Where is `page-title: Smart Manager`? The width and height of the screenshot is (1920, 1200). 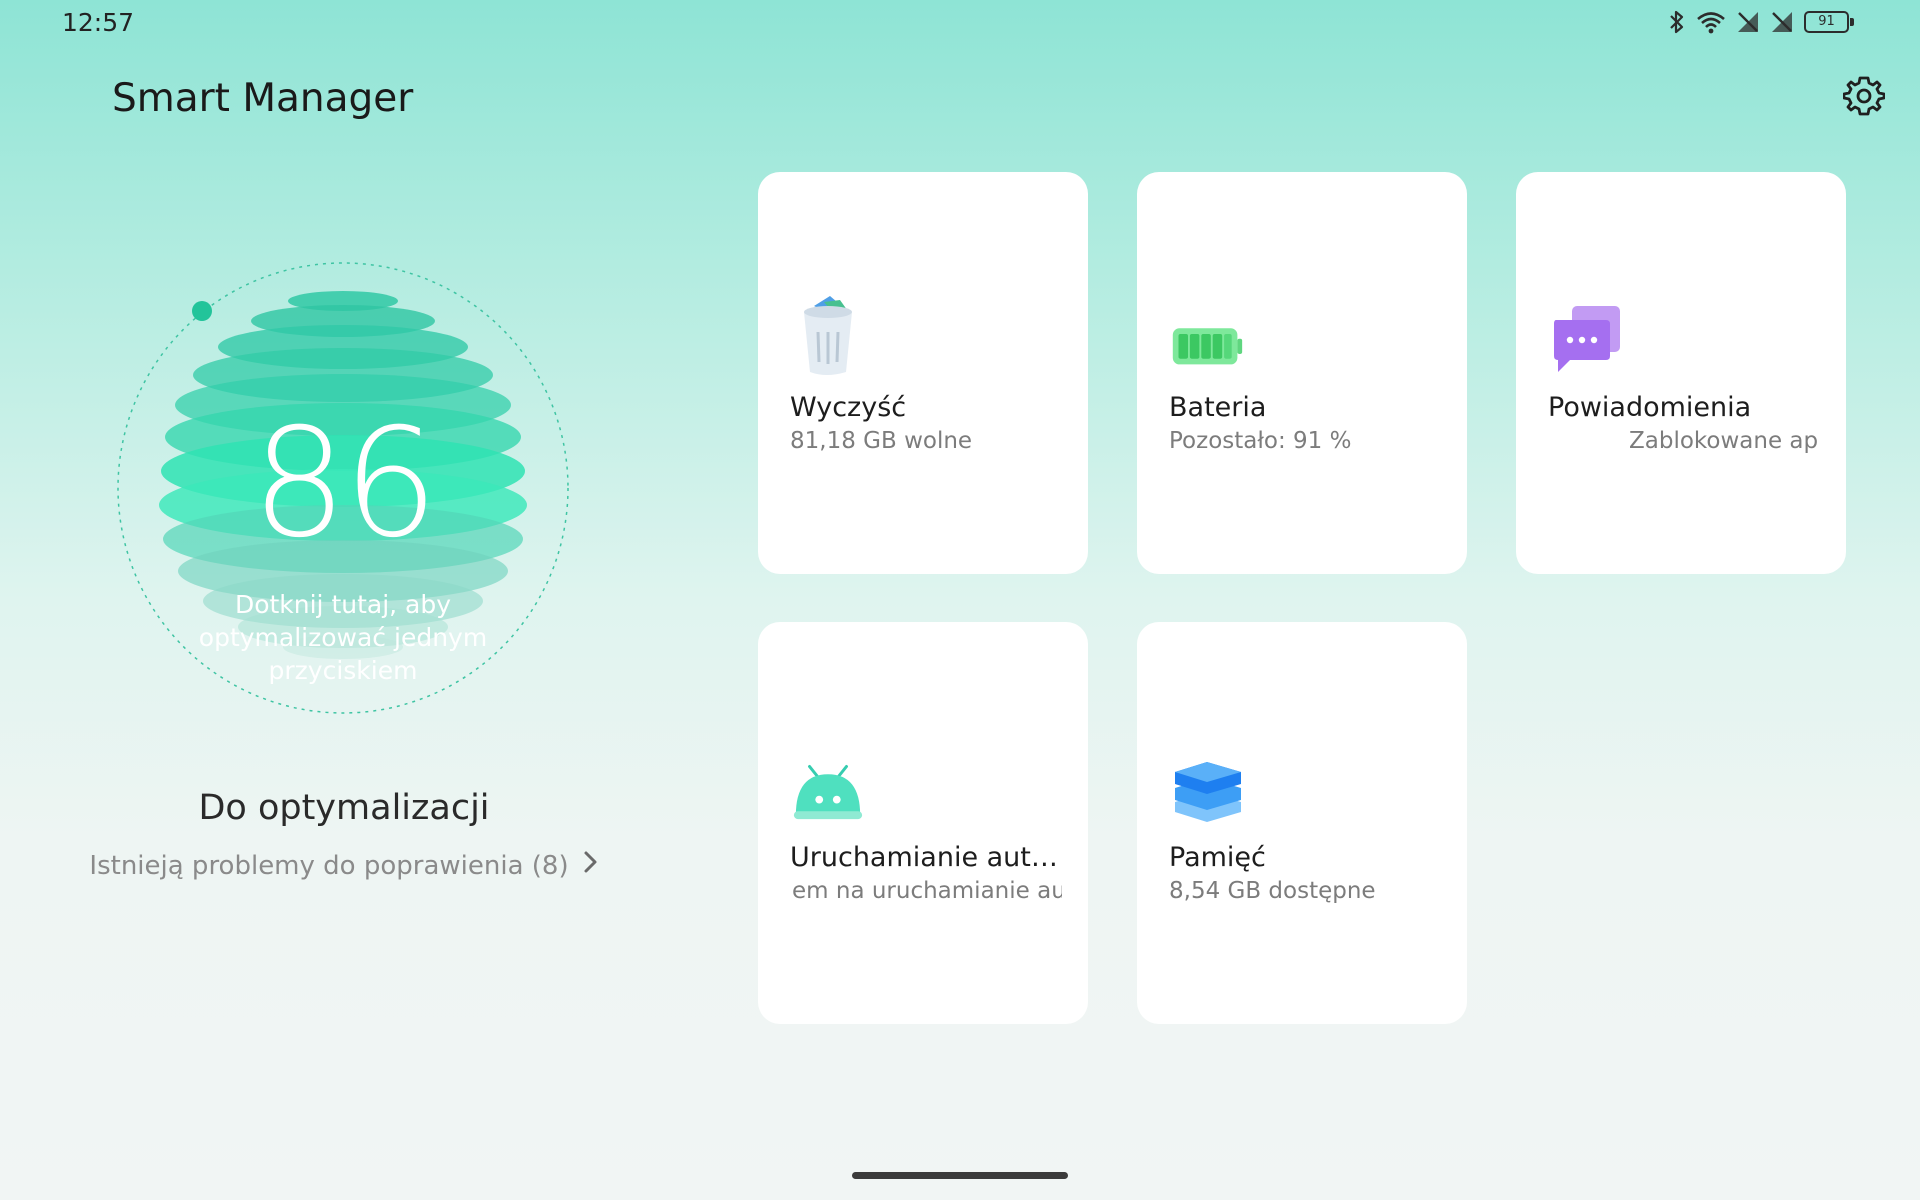
page-title: Smart Manager is located at coordinates (263, 98).